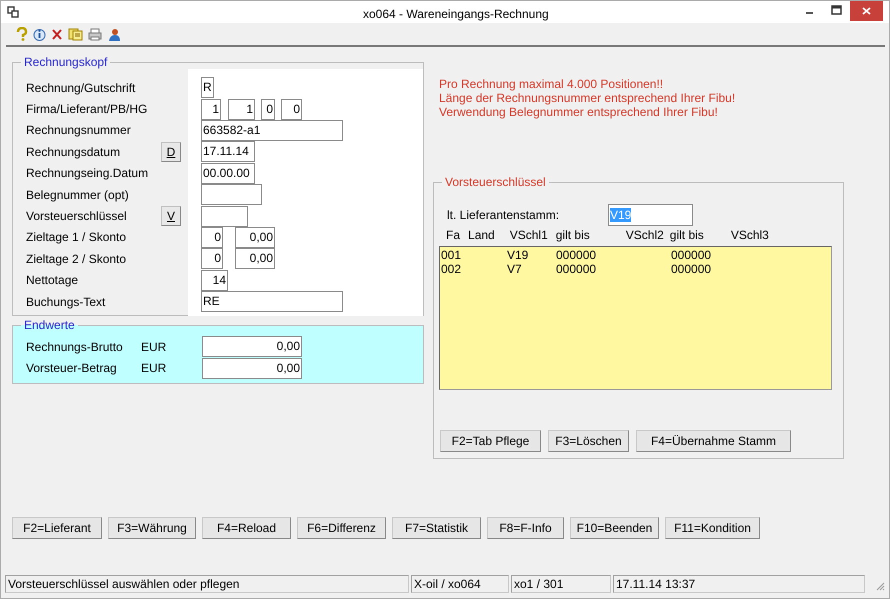  What do you see at coordinates (114, 34) in the screenshot?
I see `person-icon` at bounding box center [114, 34].